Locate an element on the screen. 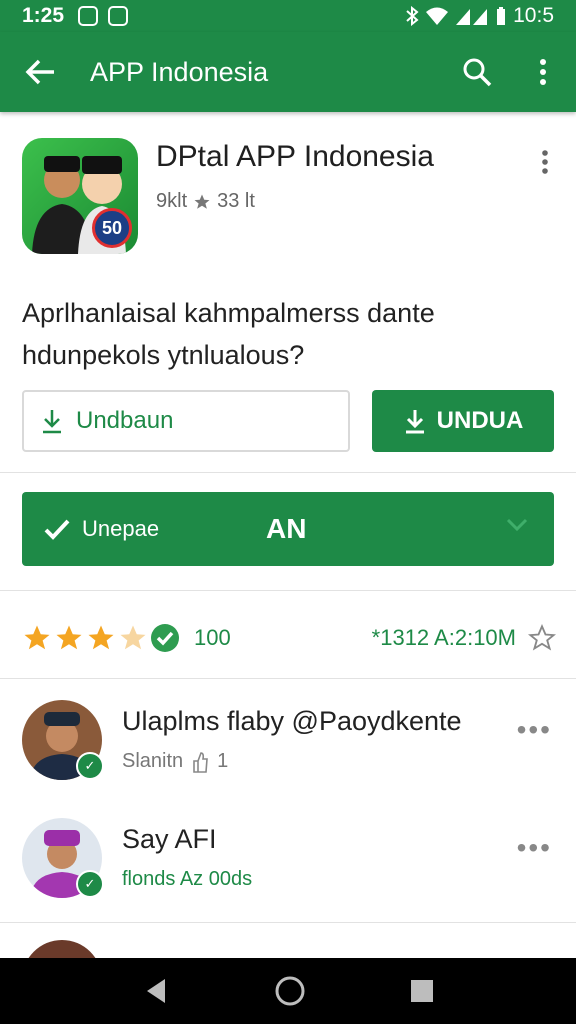 The height and width of the screenshot is (1024, 576). install-button-label: UNDUA is located at coordinates (480, 420).